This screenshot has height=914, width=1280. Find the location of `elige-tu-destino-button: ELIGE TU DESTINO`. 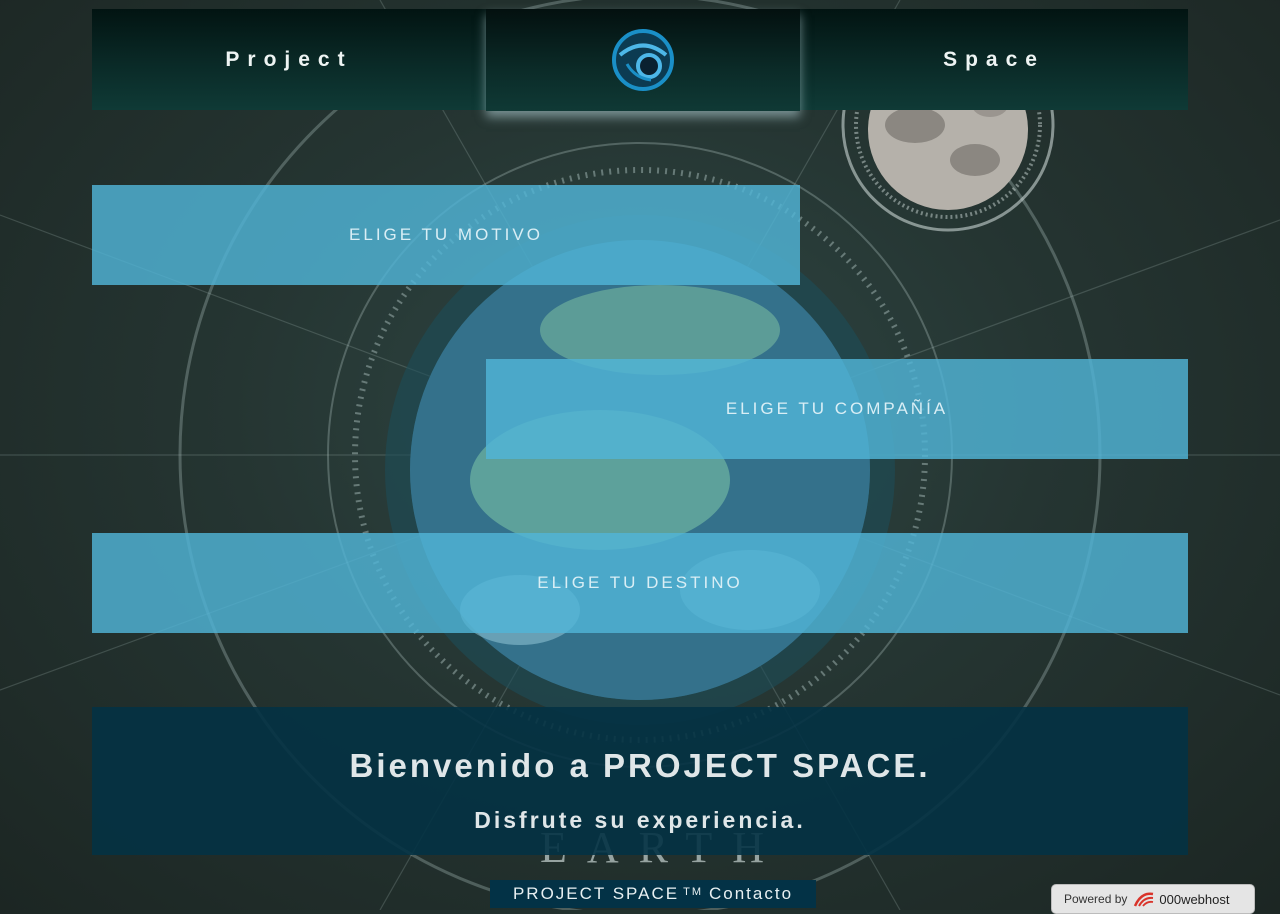

elige-tu-destino-button: ELIGE TU DESTINO is located at coordinates (640, 583).